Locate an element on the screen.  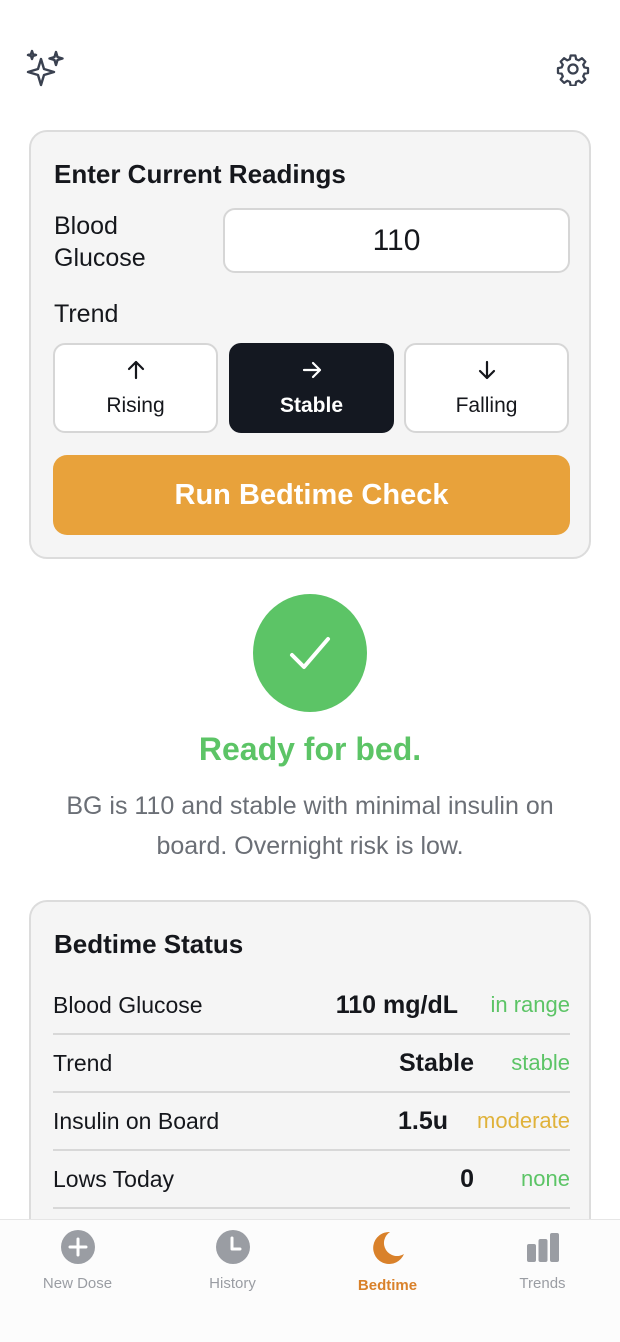
sparkles-icon is located at coordinates (46, 69).